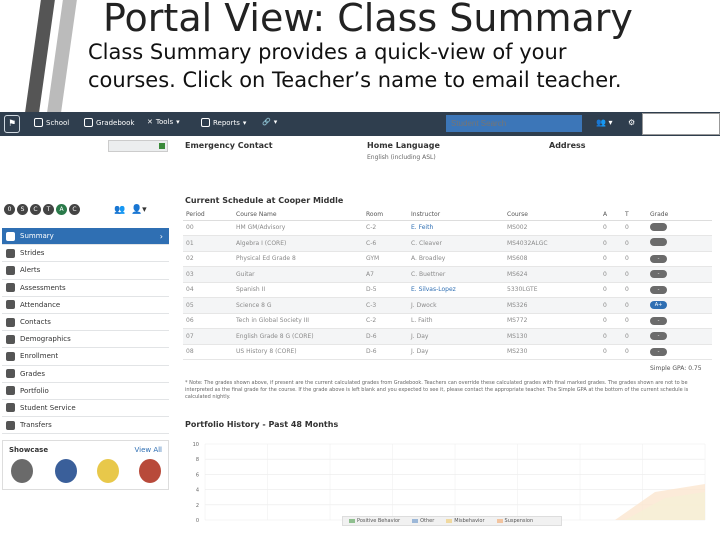 This screenshot has width=720, height=540. I want to click on teacher-email-link: L. Faith, so click(456, 321).